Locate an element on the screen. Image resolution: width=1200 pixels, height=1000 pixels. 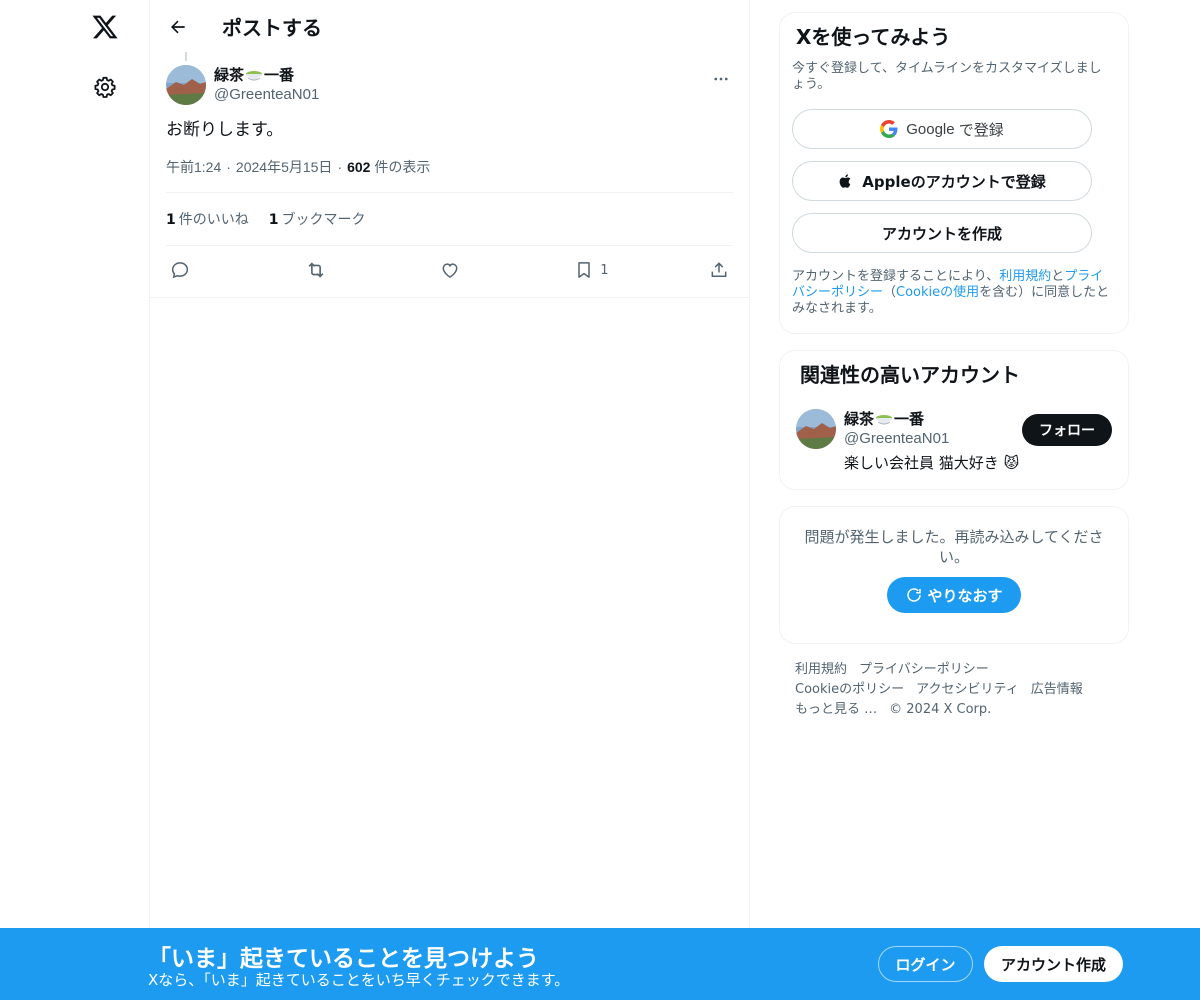
google-logo-icon is located at coordinates (889, 129).